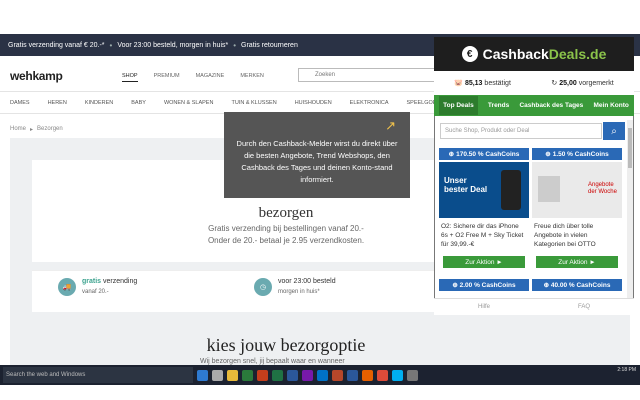  What do you see at coordinates (626, 370) in the screenshot?
I see `taskbar-clock: 2:18 PM` at bounding box center [626, 370].